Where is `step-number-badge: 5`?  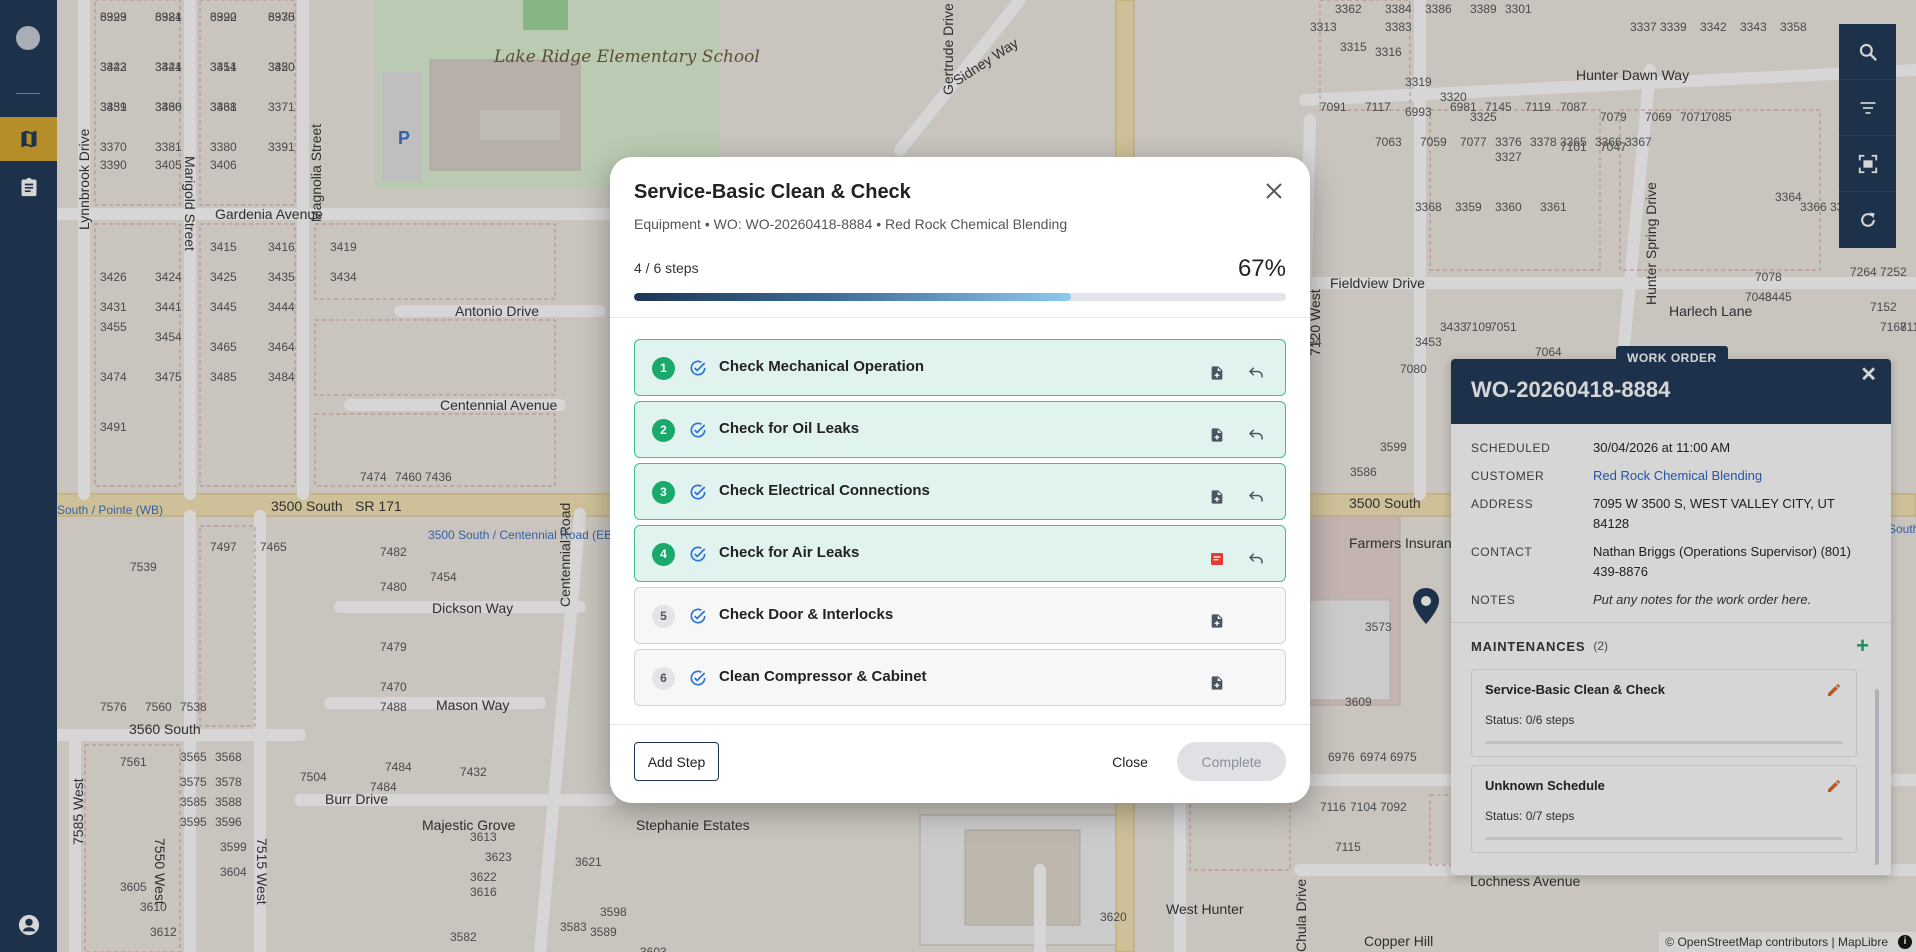 step-number-badge: 5 is located at coordinates (663, 616).